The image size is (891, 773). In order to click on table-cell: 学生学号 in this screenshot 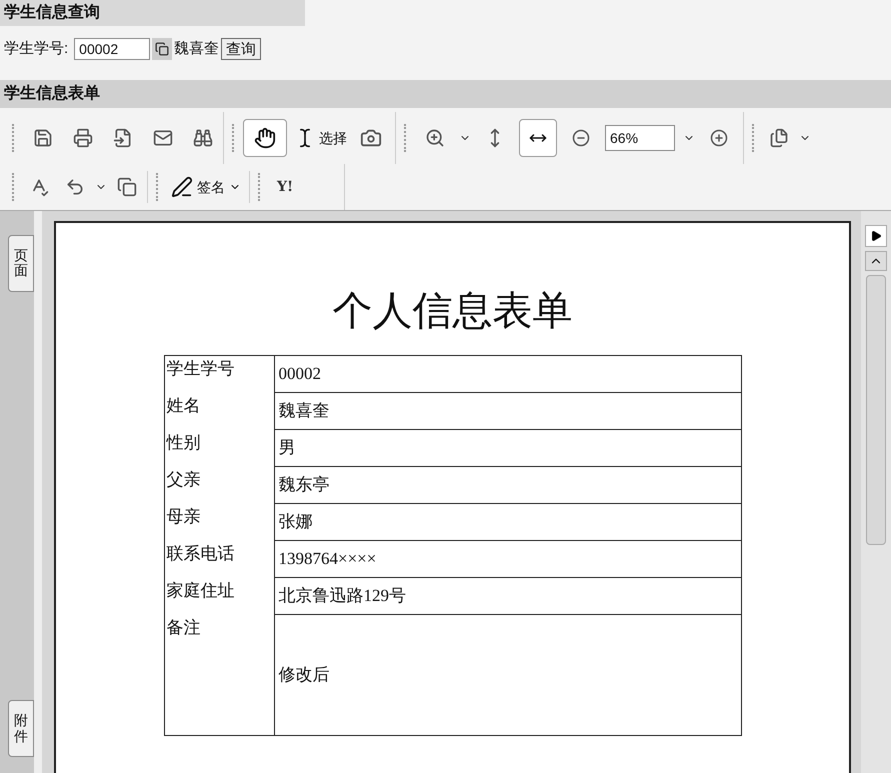, I will do `click(219, 374)`.